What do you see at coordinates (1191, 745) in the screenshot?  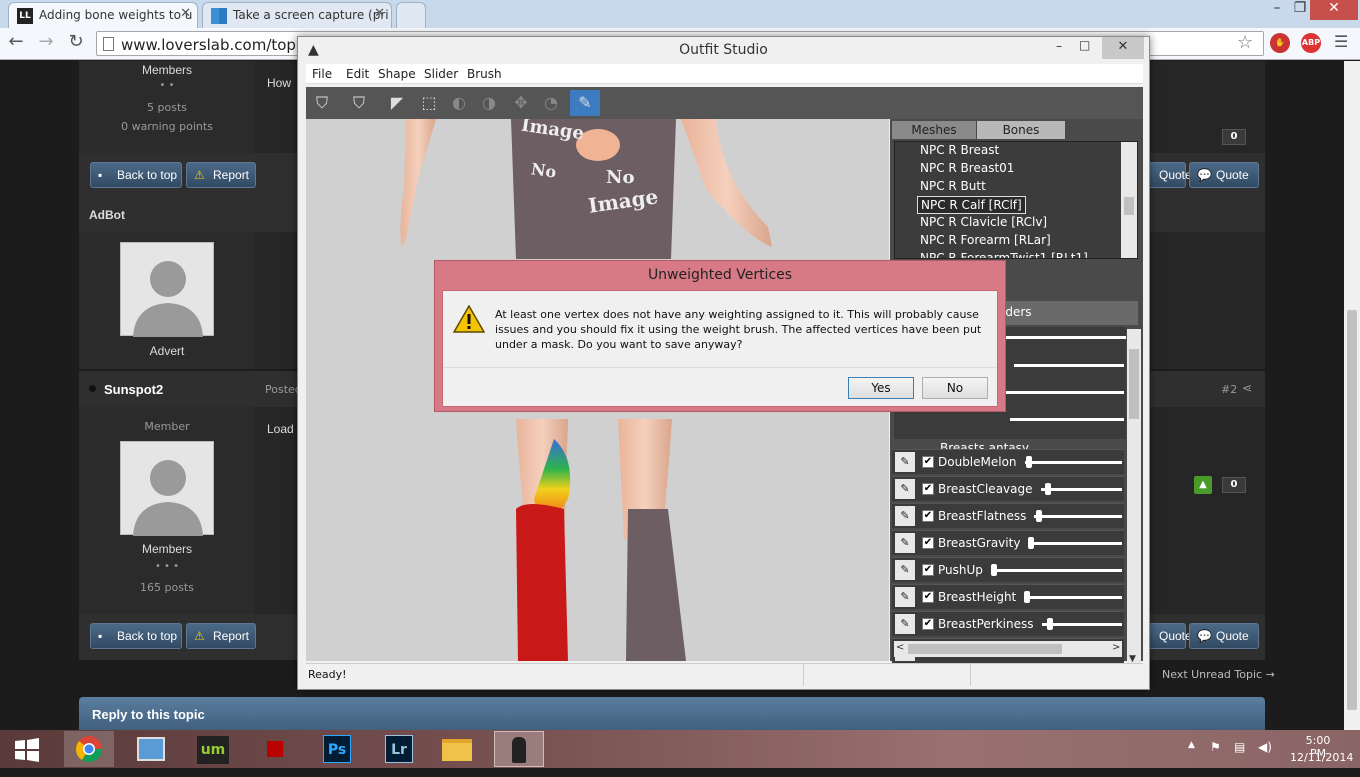 I see `tray-expand-icon: ▲` at bounding box center [1191, 745].